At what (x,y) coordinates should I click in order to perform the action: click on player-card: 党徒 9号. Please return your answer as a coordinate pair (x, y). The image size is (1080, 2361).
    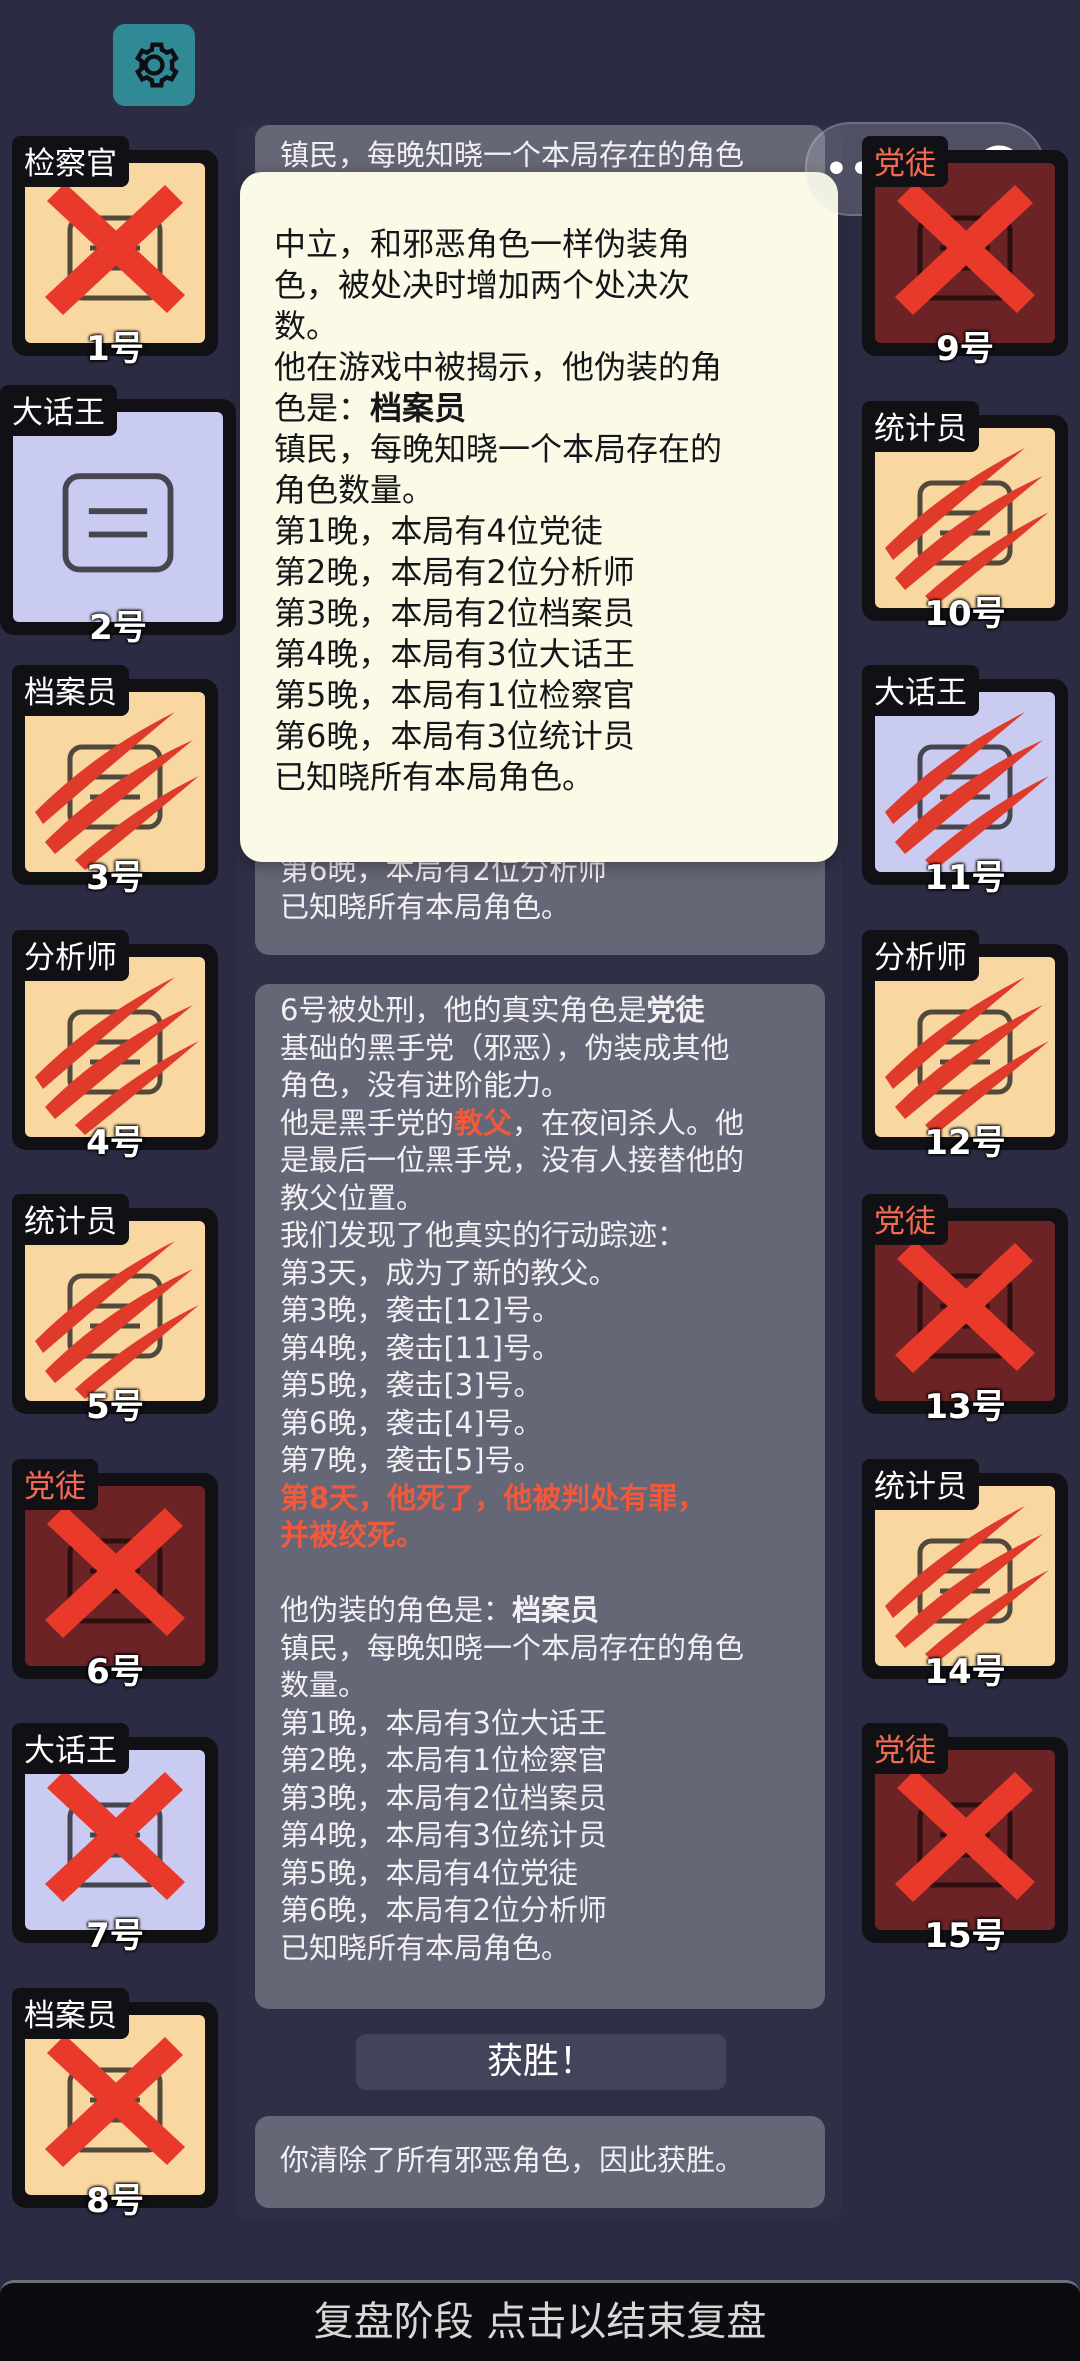
    Looking at the image, I should click on (965, 252).